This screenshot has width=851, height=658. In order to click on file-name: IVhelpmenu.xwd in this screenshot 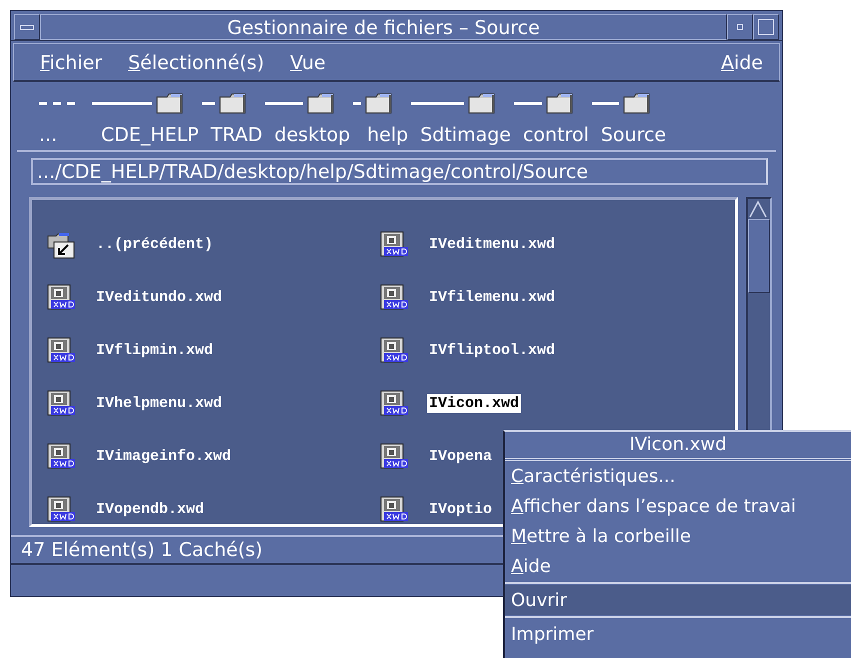, I will do `click(159, 403)`.